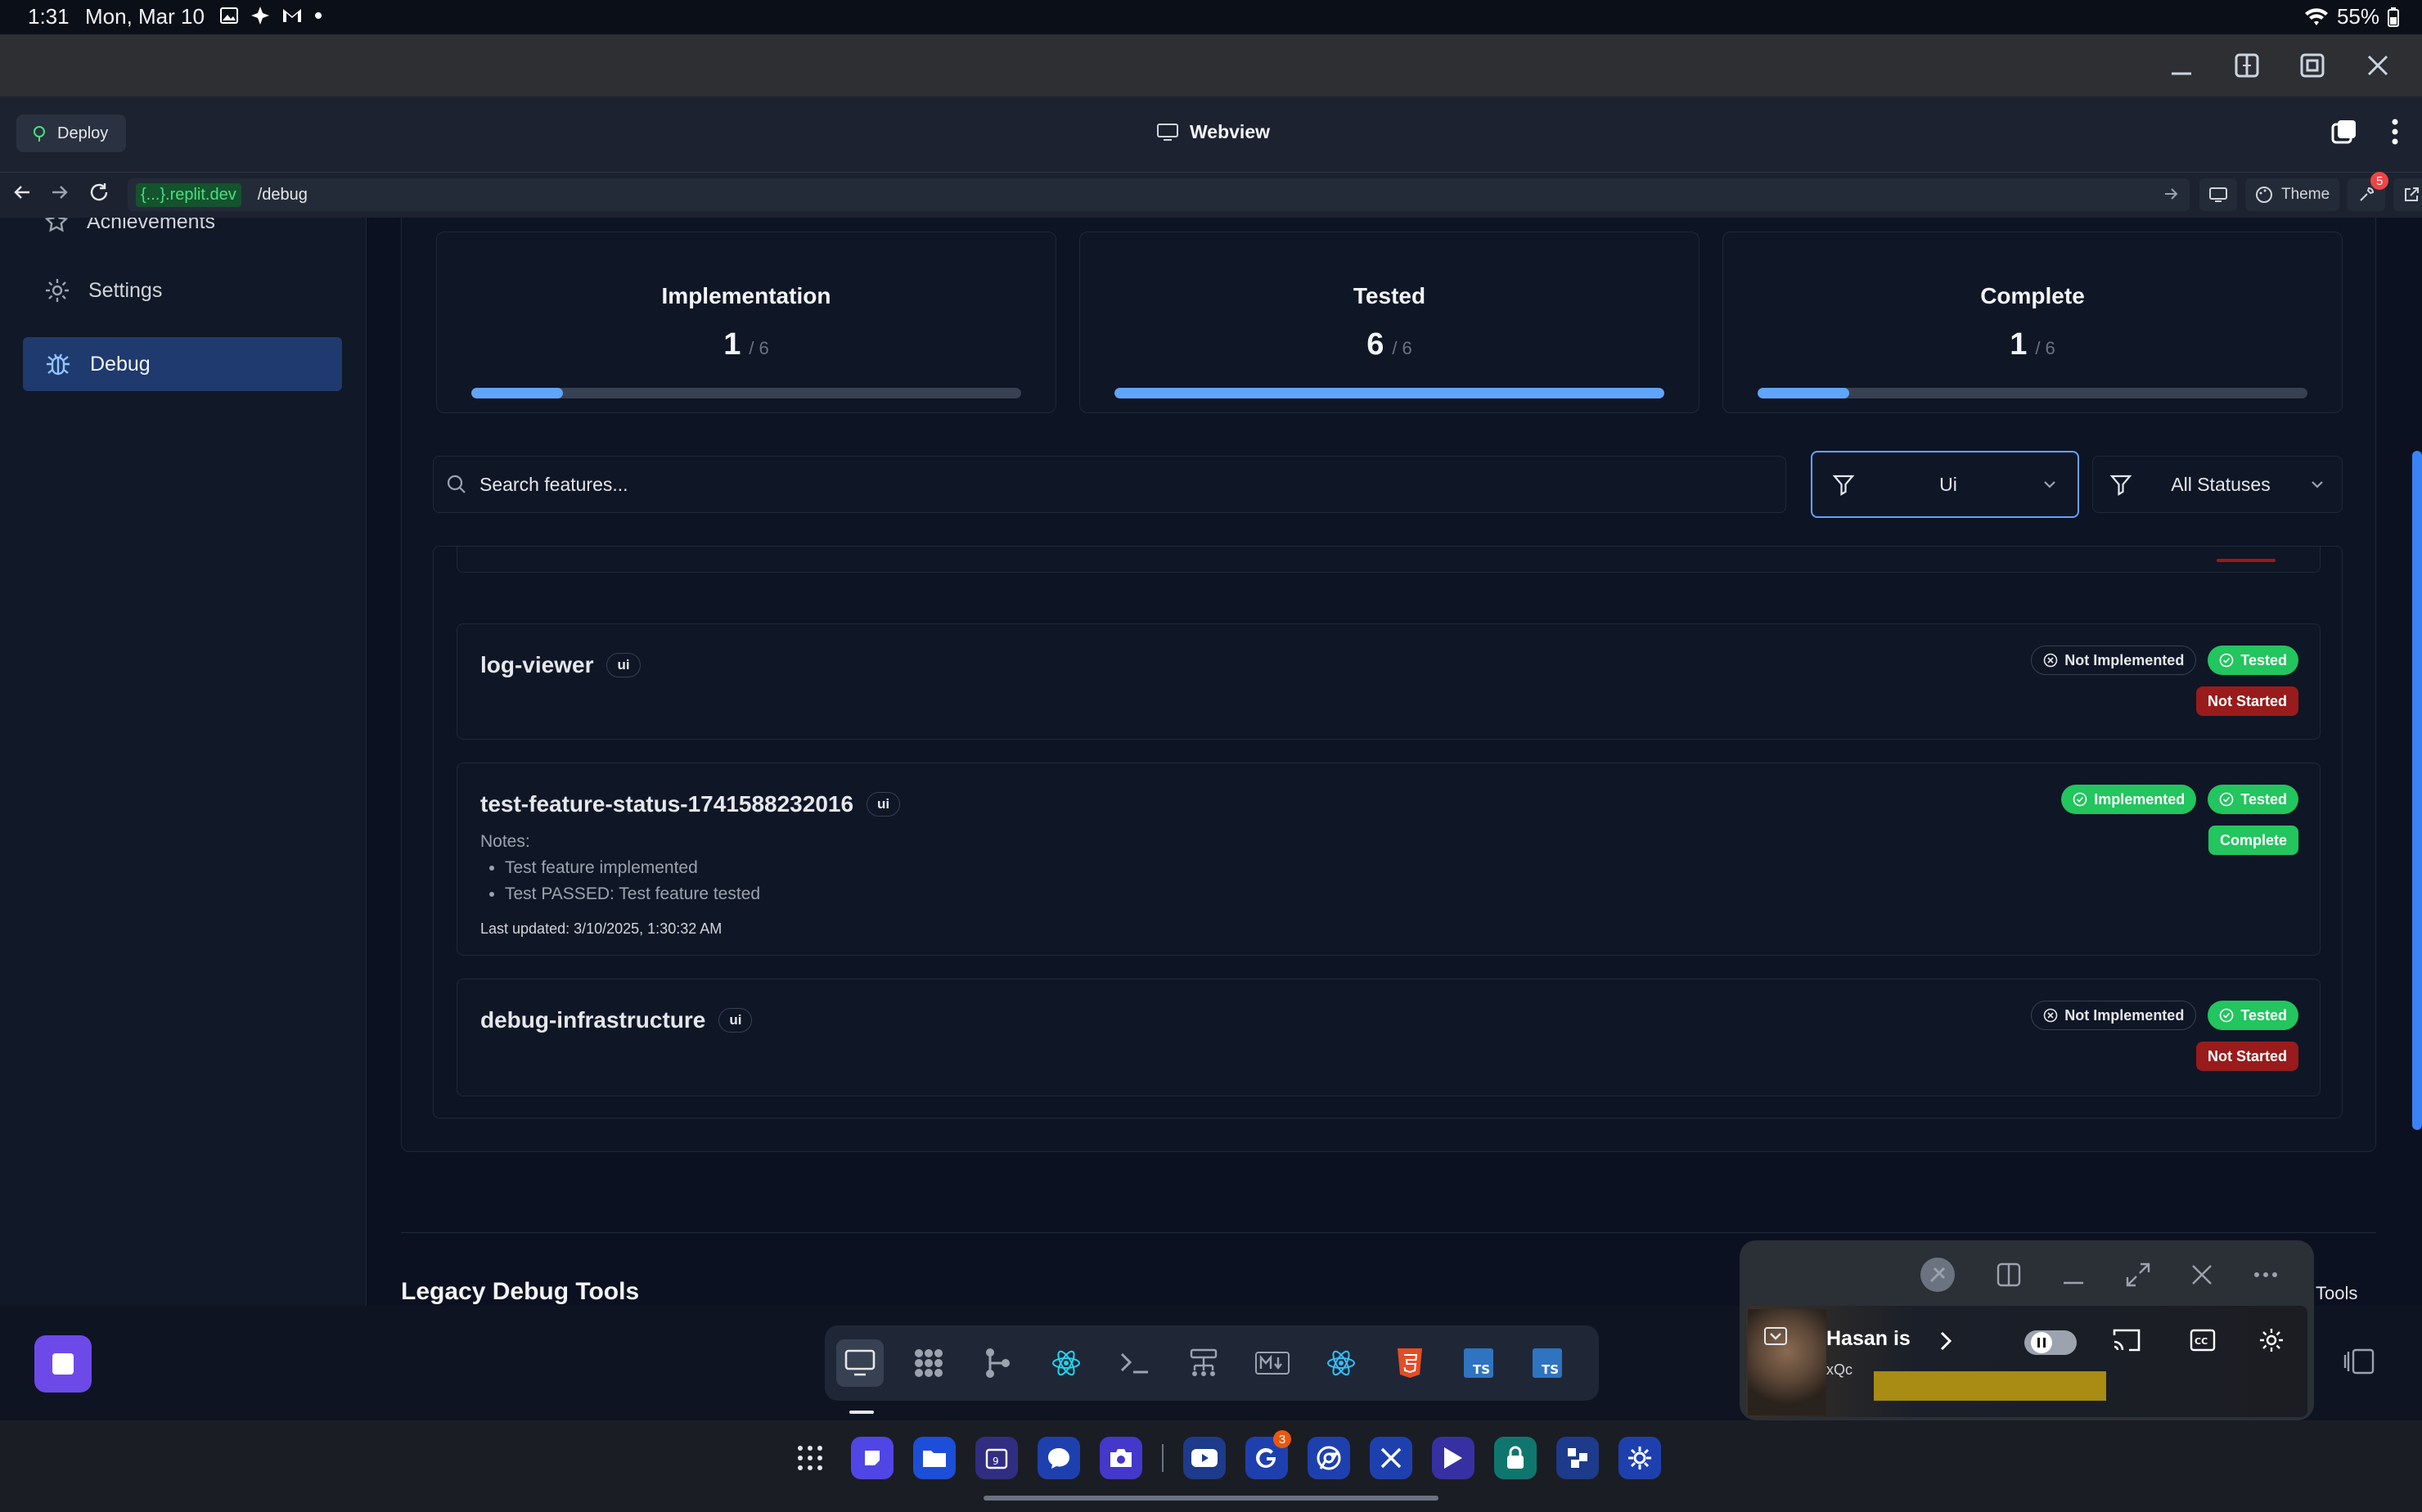 Image resolution: width=2422 pixels, height=1512 pixels. I want to click on chrome-app, so click(1329, 1458).